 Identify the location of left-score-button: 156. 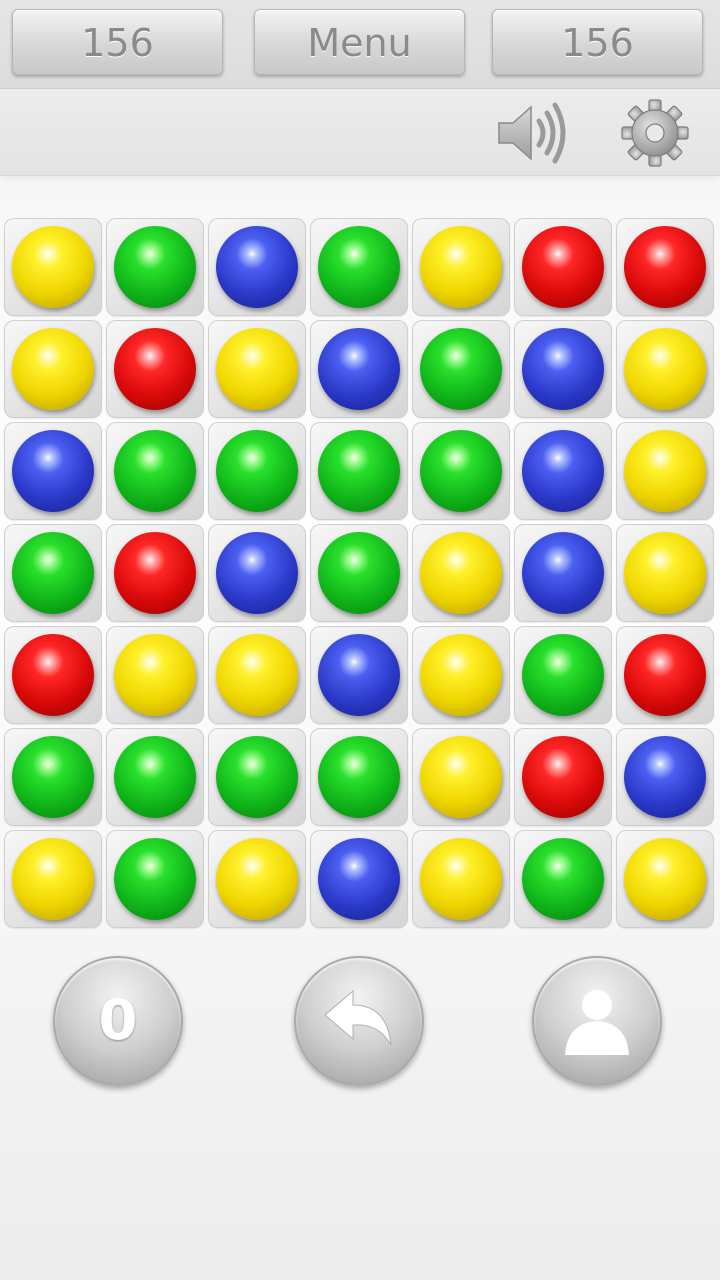
(117, 42).